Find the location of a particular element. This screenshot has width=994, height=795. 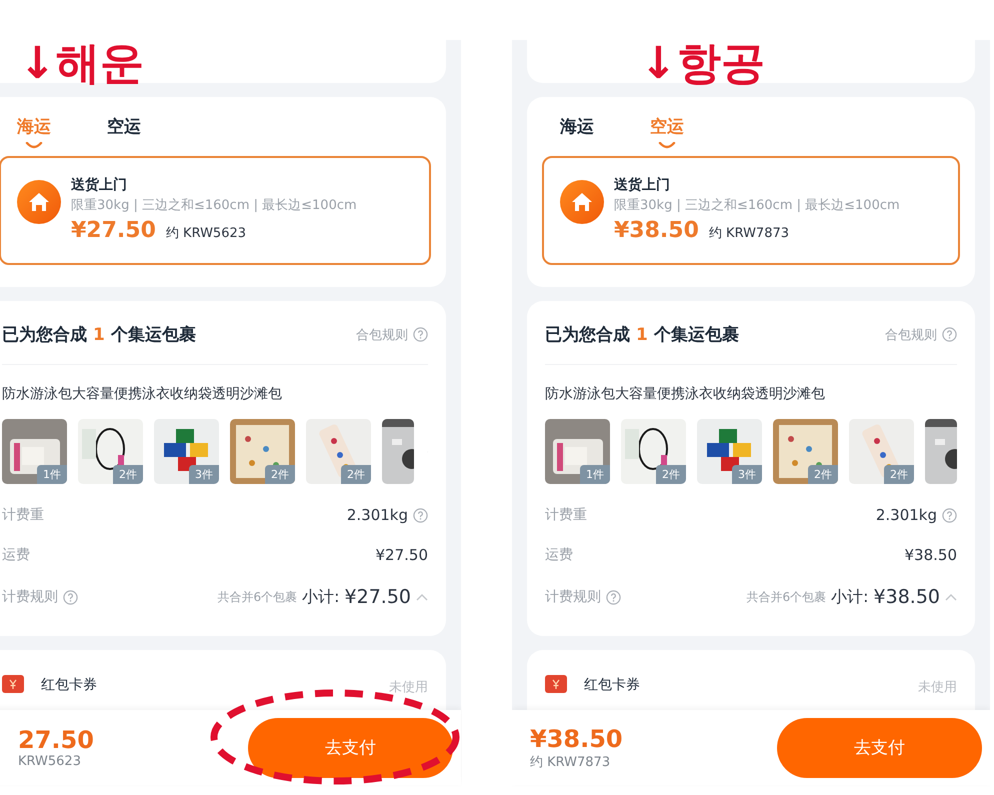

delivery-option: 送货上门 限重30kg | 三边之和≤160cm | 最长边≤100cm ¥38.50 约 KRW7873 is located at coordinates (751, 210).